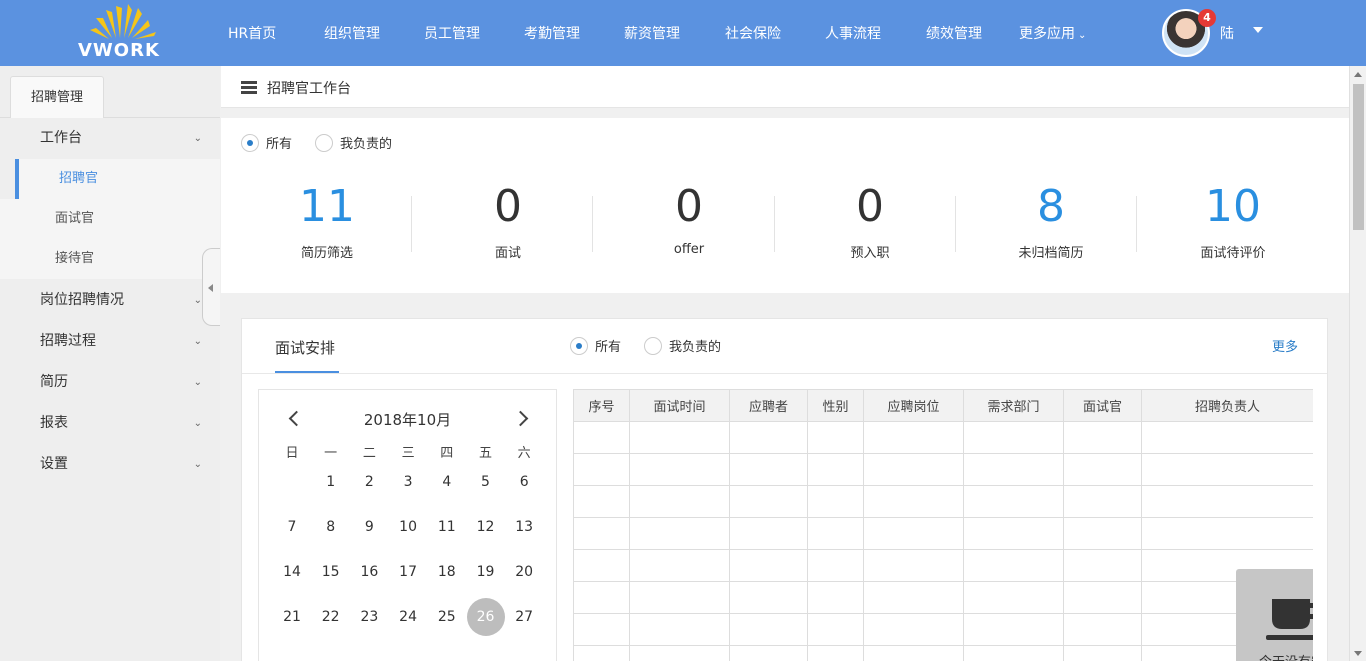 The height and width of the screenshot is (661, 1366). Describe the element at coordinates (652, 33) in the screenshot. I see `nav-salary: 薪资管理` at that location.